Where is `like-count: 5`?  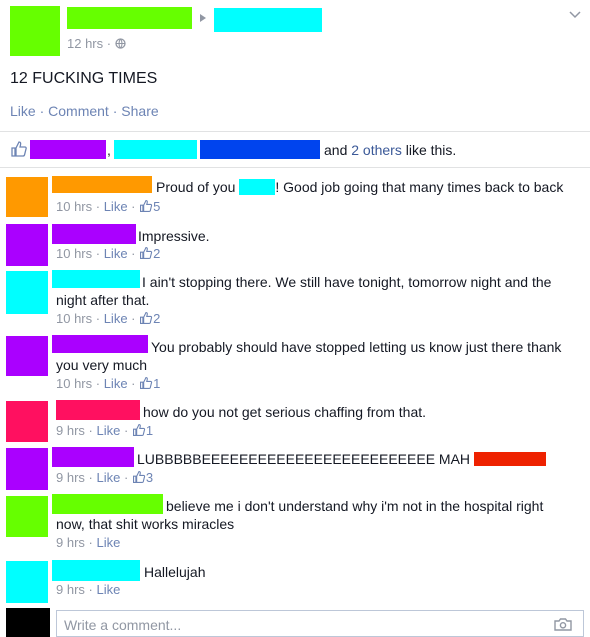 like-count: 5 is located at coordinates (156, 206).